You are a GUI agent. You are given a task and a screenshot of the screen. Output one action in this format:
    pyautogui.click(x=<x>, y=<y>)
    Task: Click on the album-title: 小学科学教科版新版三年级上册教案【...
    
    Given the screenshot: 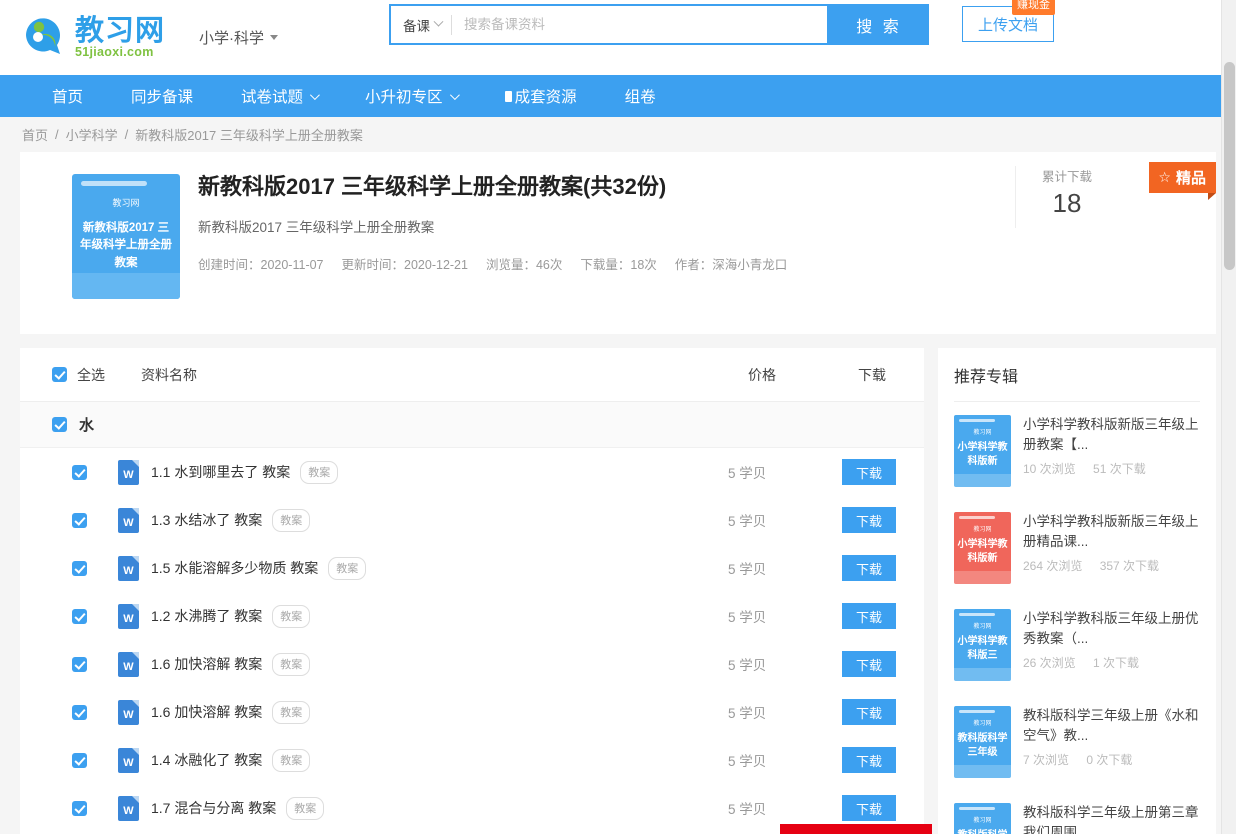 What is the action you would take?
    pyautogui.click(x=1111, y=434)
    